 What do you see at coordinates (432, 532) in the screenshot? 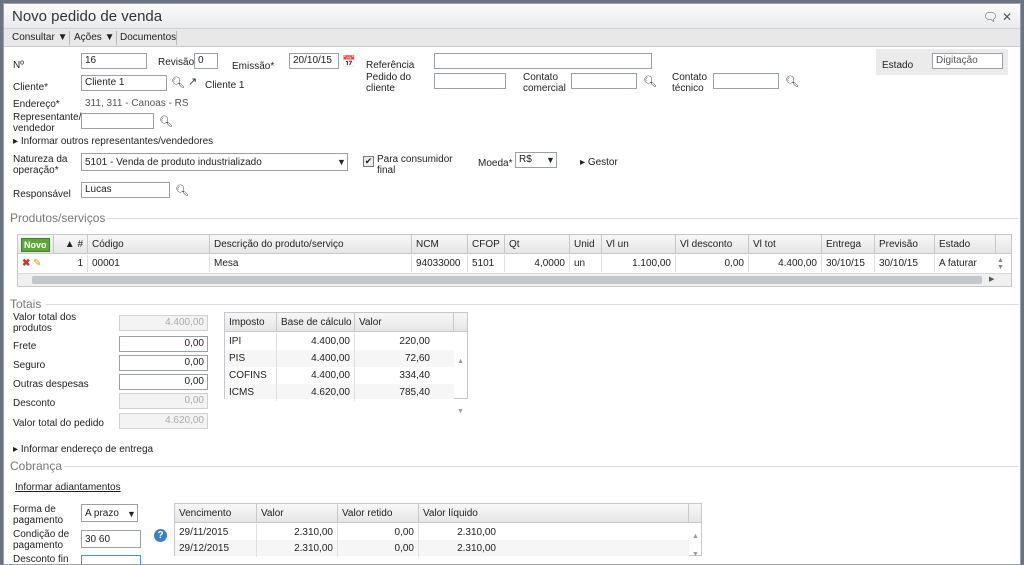
I see `table-row: 29/11/2015 2.310,00 0,00 2.310,00` at bounding box center [432, 532].